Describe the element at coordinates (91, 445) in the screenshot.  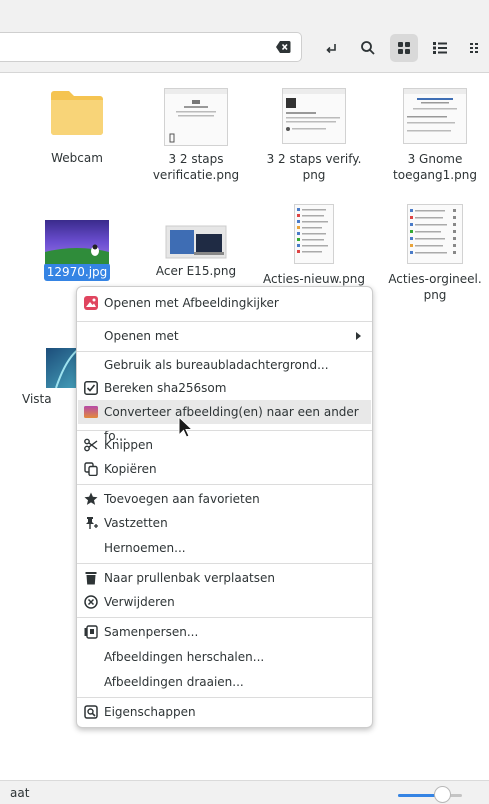
I see `scissors-icon` at that location.